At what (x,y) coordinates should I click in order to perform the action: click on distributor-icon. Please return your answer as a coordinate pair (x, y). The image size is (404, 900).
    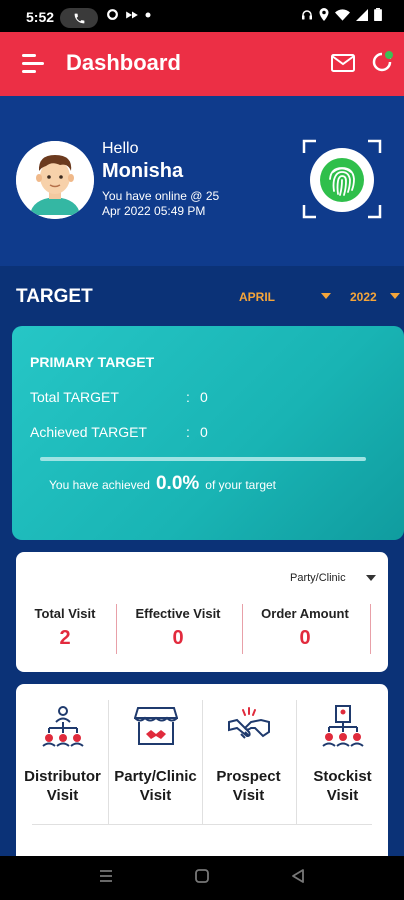
    Looking at the image, I should click on (62, 726).